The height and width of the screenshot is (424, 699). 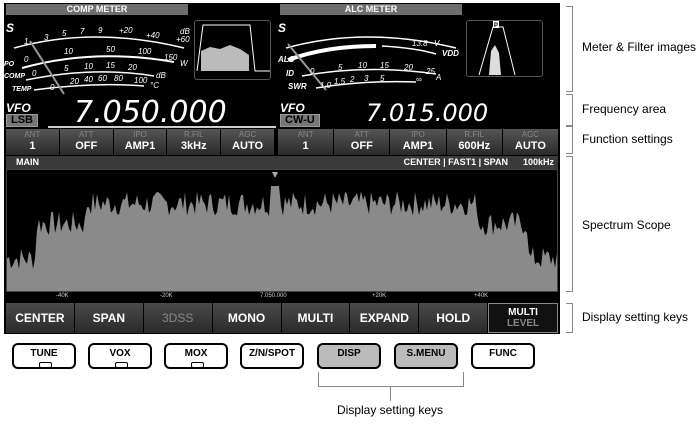 I want to click on tick: 25, so click(x=430, y=71).